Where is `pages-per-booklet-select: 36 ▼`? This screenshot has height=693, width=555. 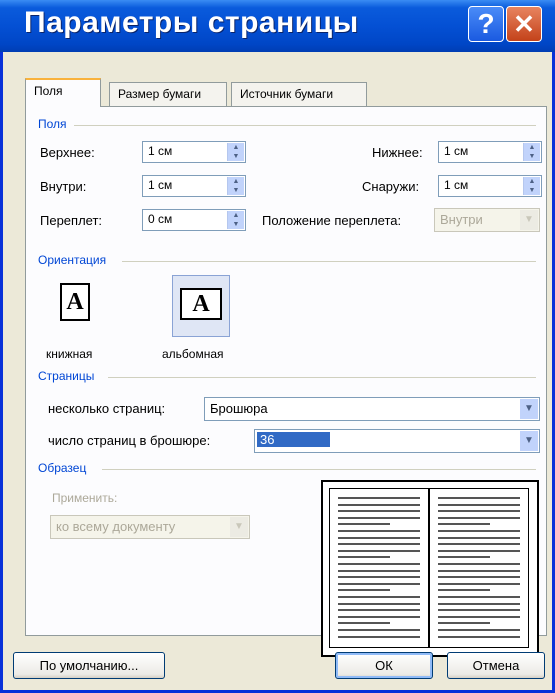 pages-per-booklet-select: 36 ▼ is located at coordinates (397, 441).